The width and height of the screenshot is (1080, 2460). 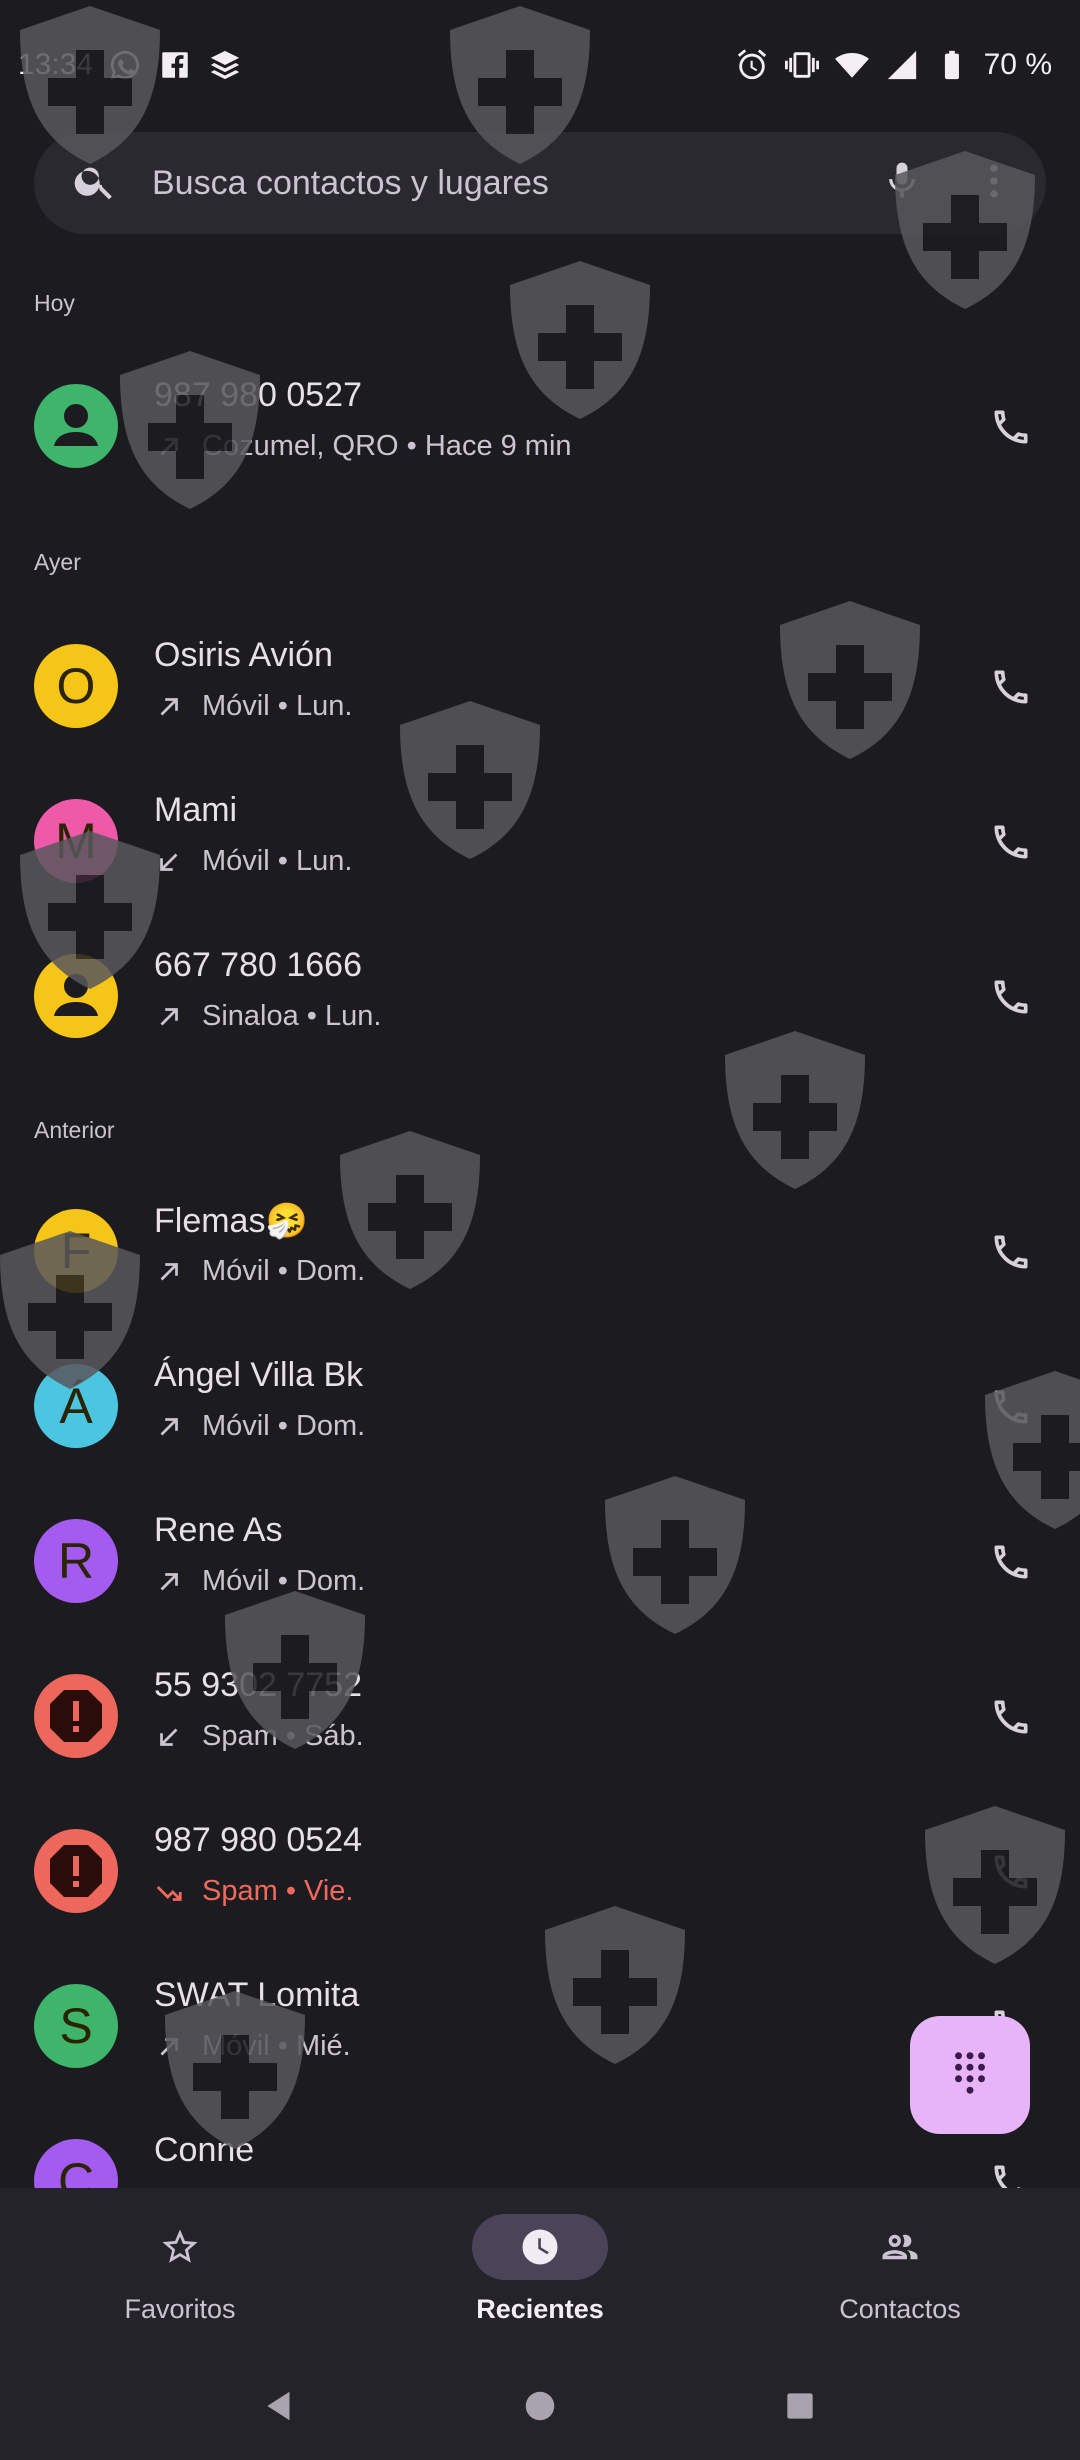 I want to click on call-detail-text: Spam • Sáb., so click(x=283, y=1736).